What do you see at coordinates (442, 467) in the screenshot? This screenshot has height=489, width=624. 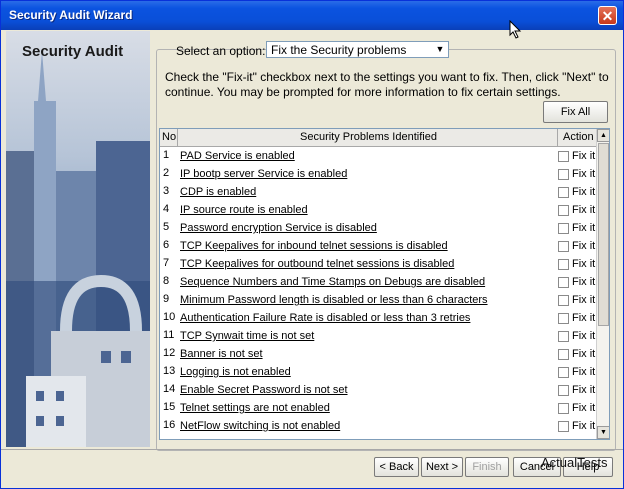 I see `next-button: Next >` at bounding box center [442, 467].